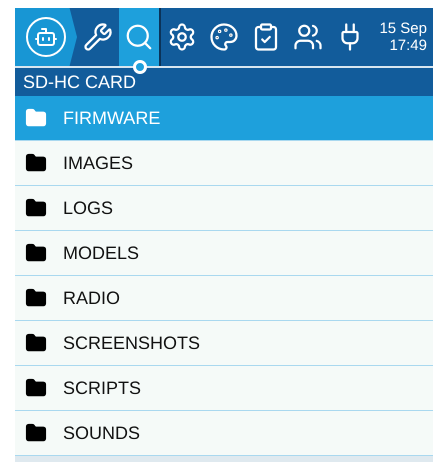 This screenshot has width=433, height=462. I want to click on palette-icon, so click(224, 37).